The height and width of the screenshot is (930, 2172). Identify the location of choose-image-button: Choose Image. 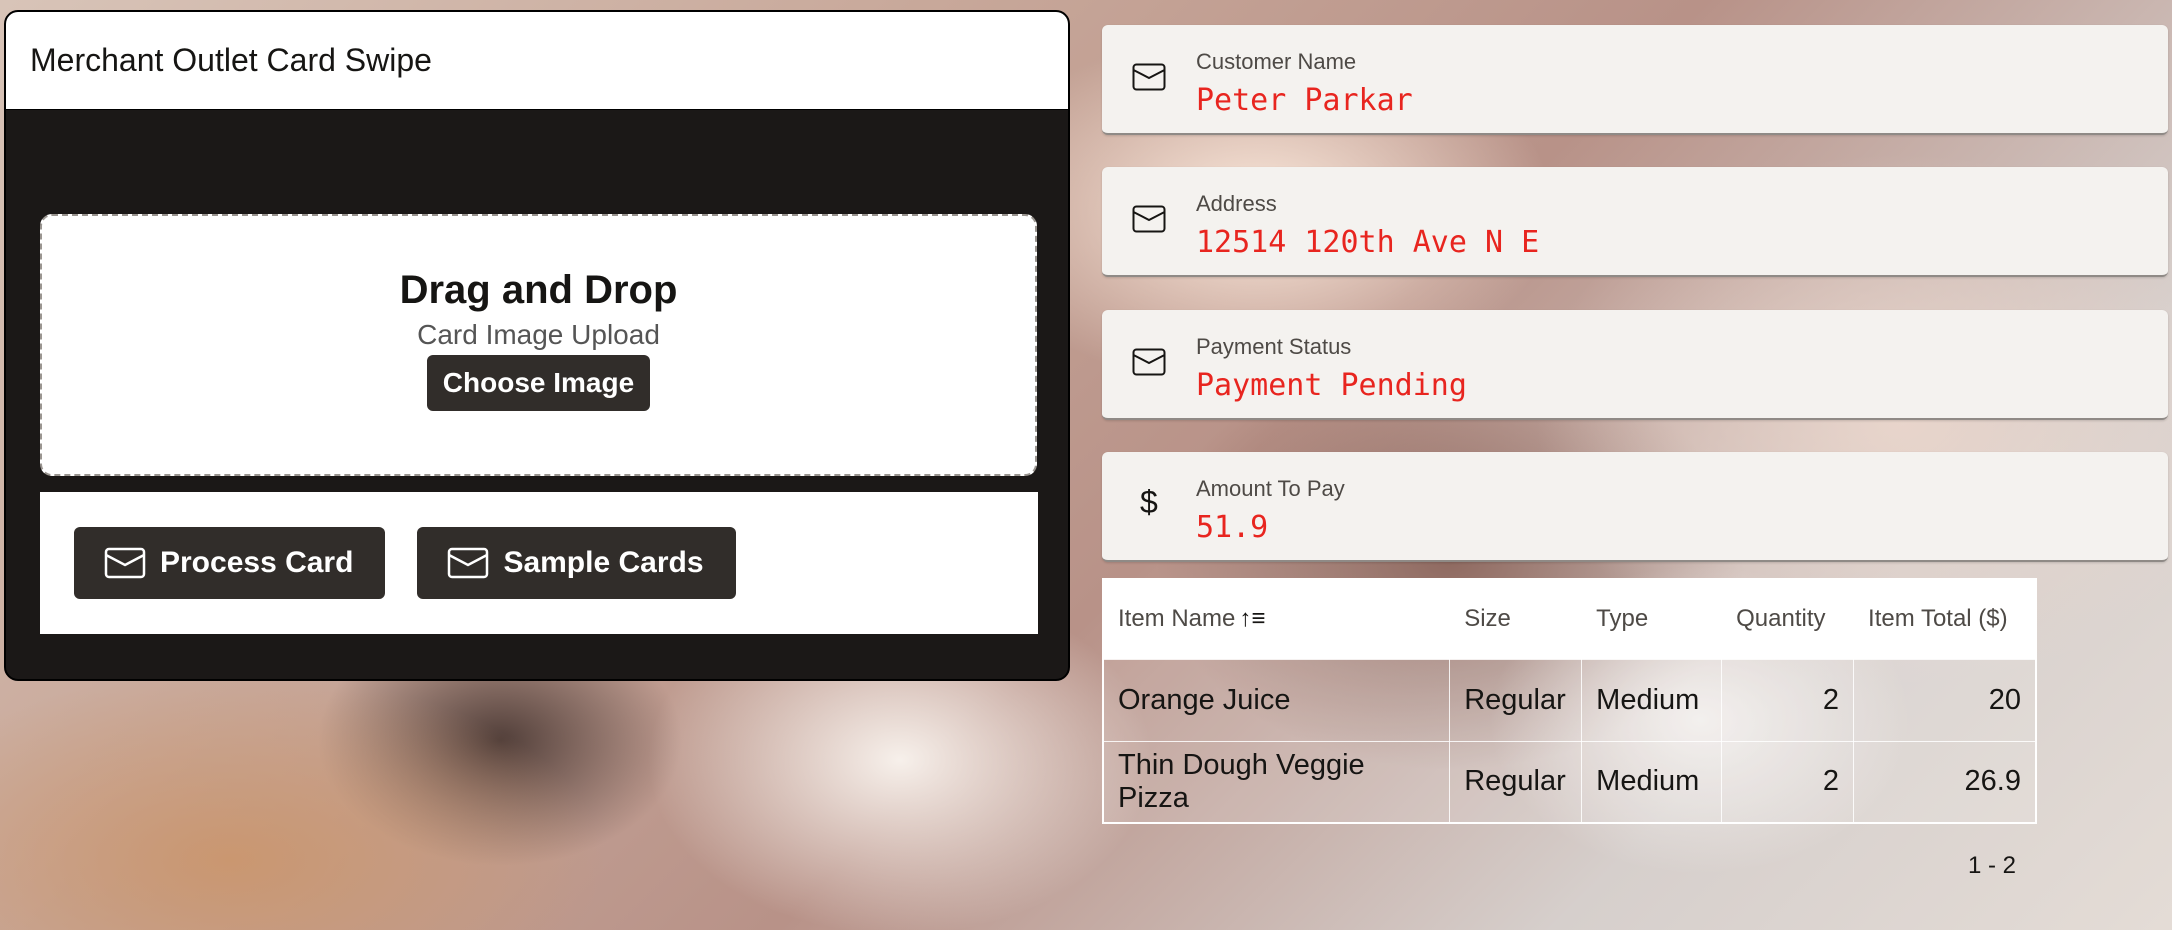
(538, 383).